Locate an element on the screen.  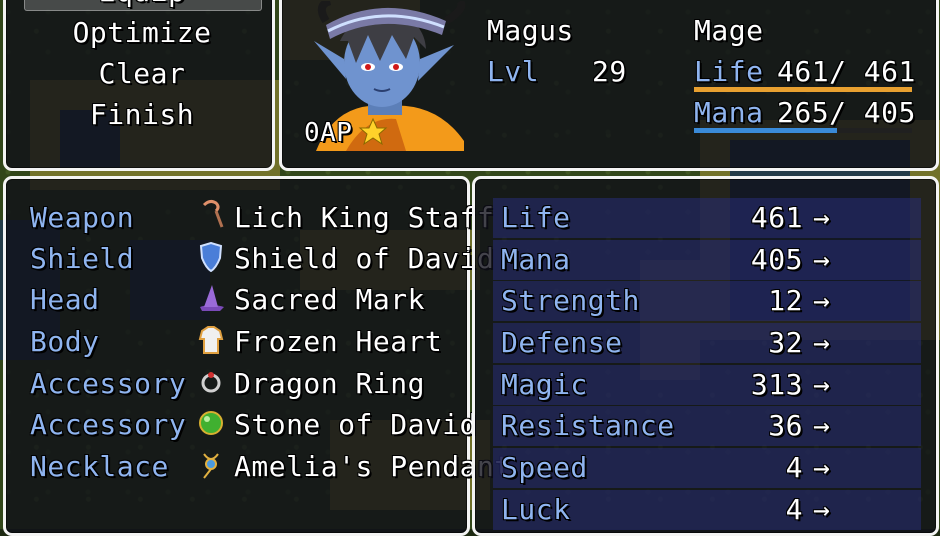
command-window: Equip Optimize Clear Finish is located at coordinates (139, 85).